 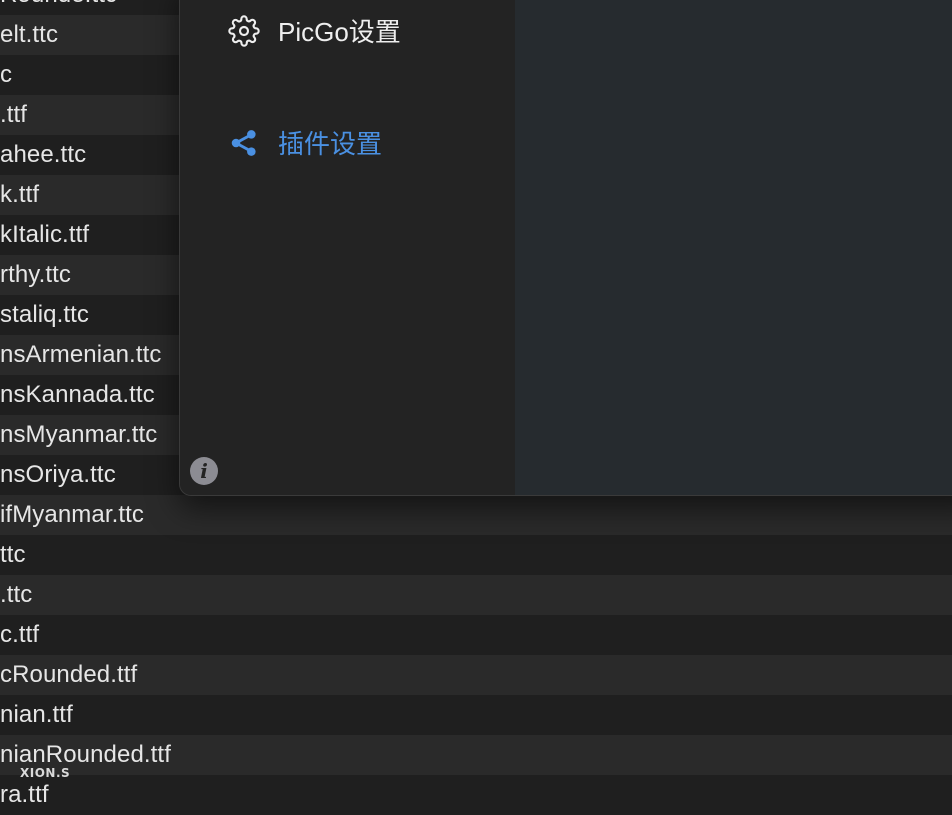 What do you see at coordinates (81, 354) in the screenshot?
I see `file-name: nsArmenian.ttc` at bounding box center [81, 354].